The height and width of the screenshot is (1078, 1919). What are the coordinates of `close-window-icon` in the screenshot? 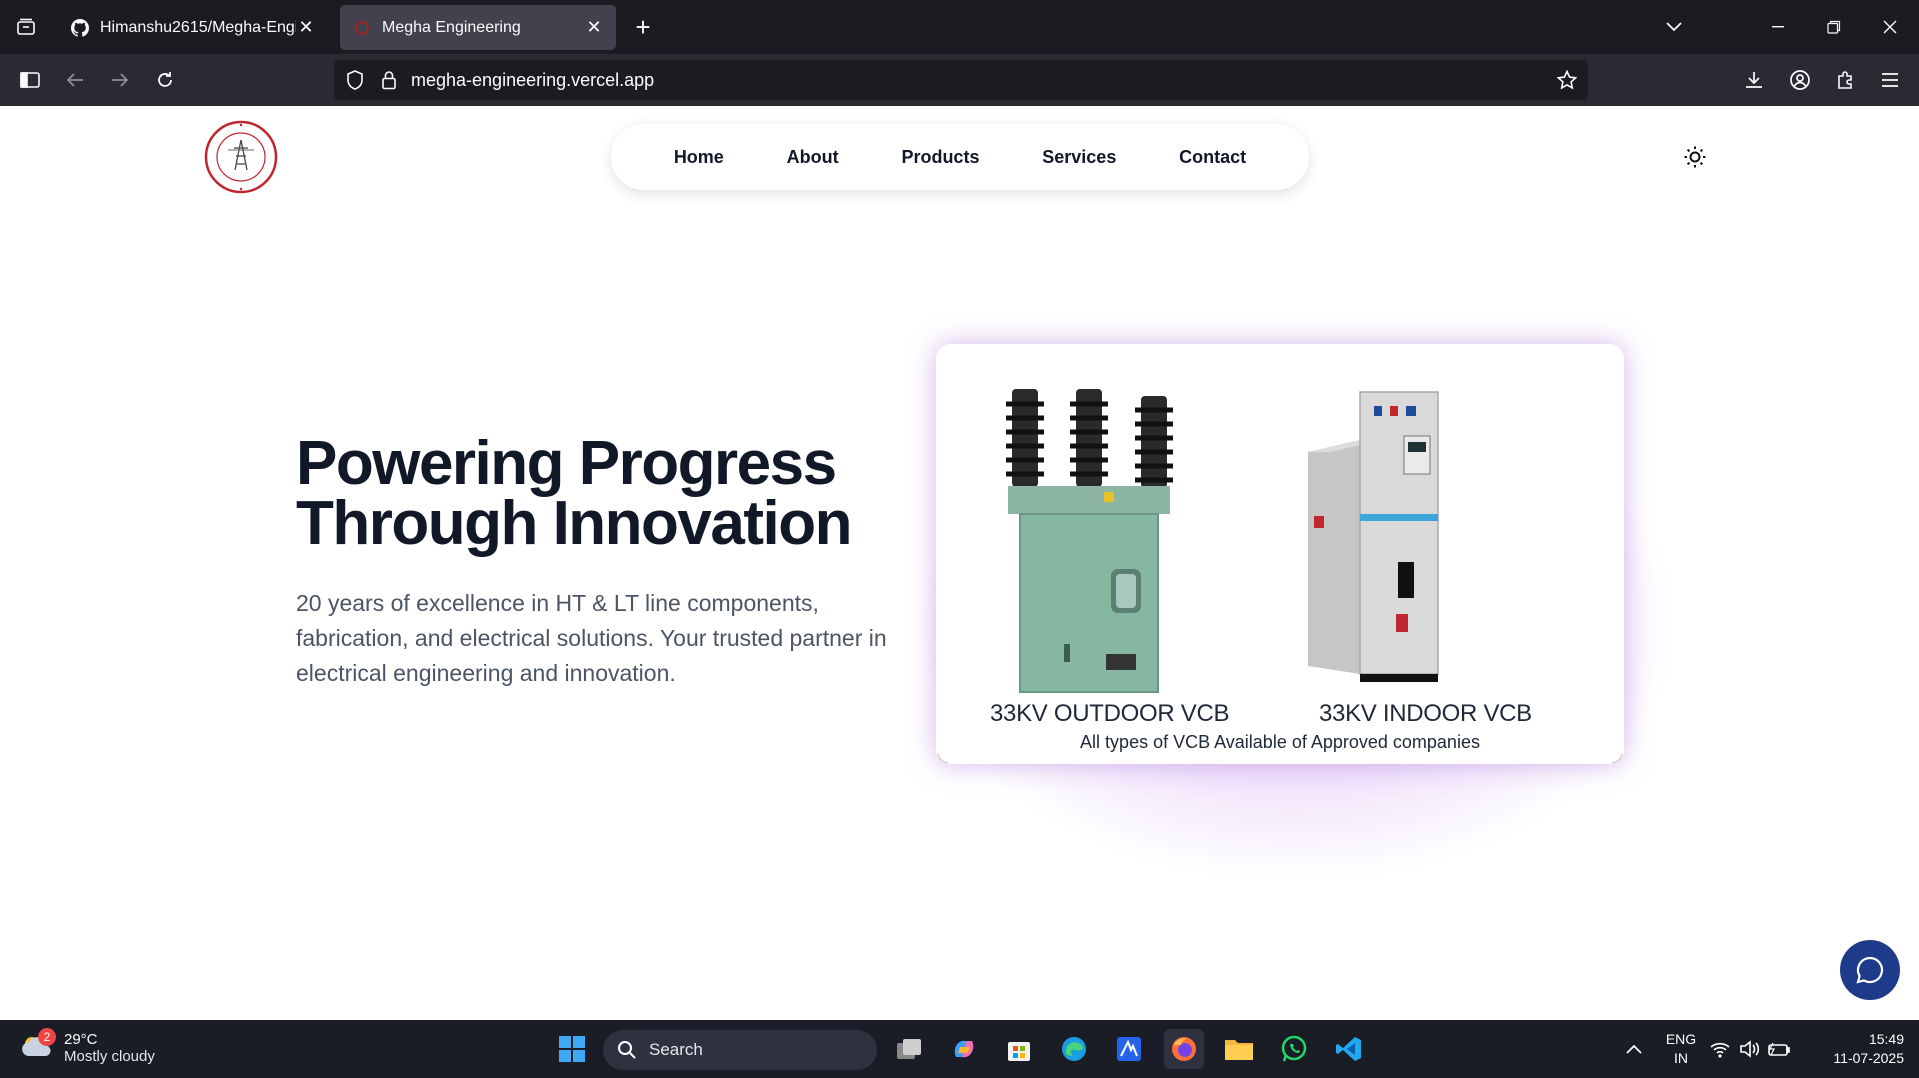 It's located at (1890, 27).